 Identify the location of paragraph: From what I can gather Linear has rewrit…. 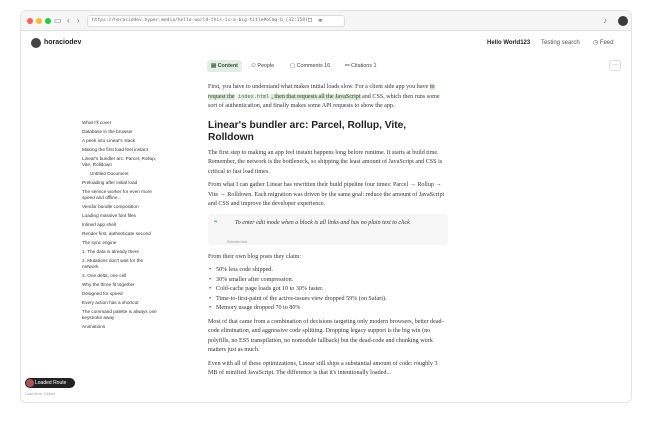
(328, 195).